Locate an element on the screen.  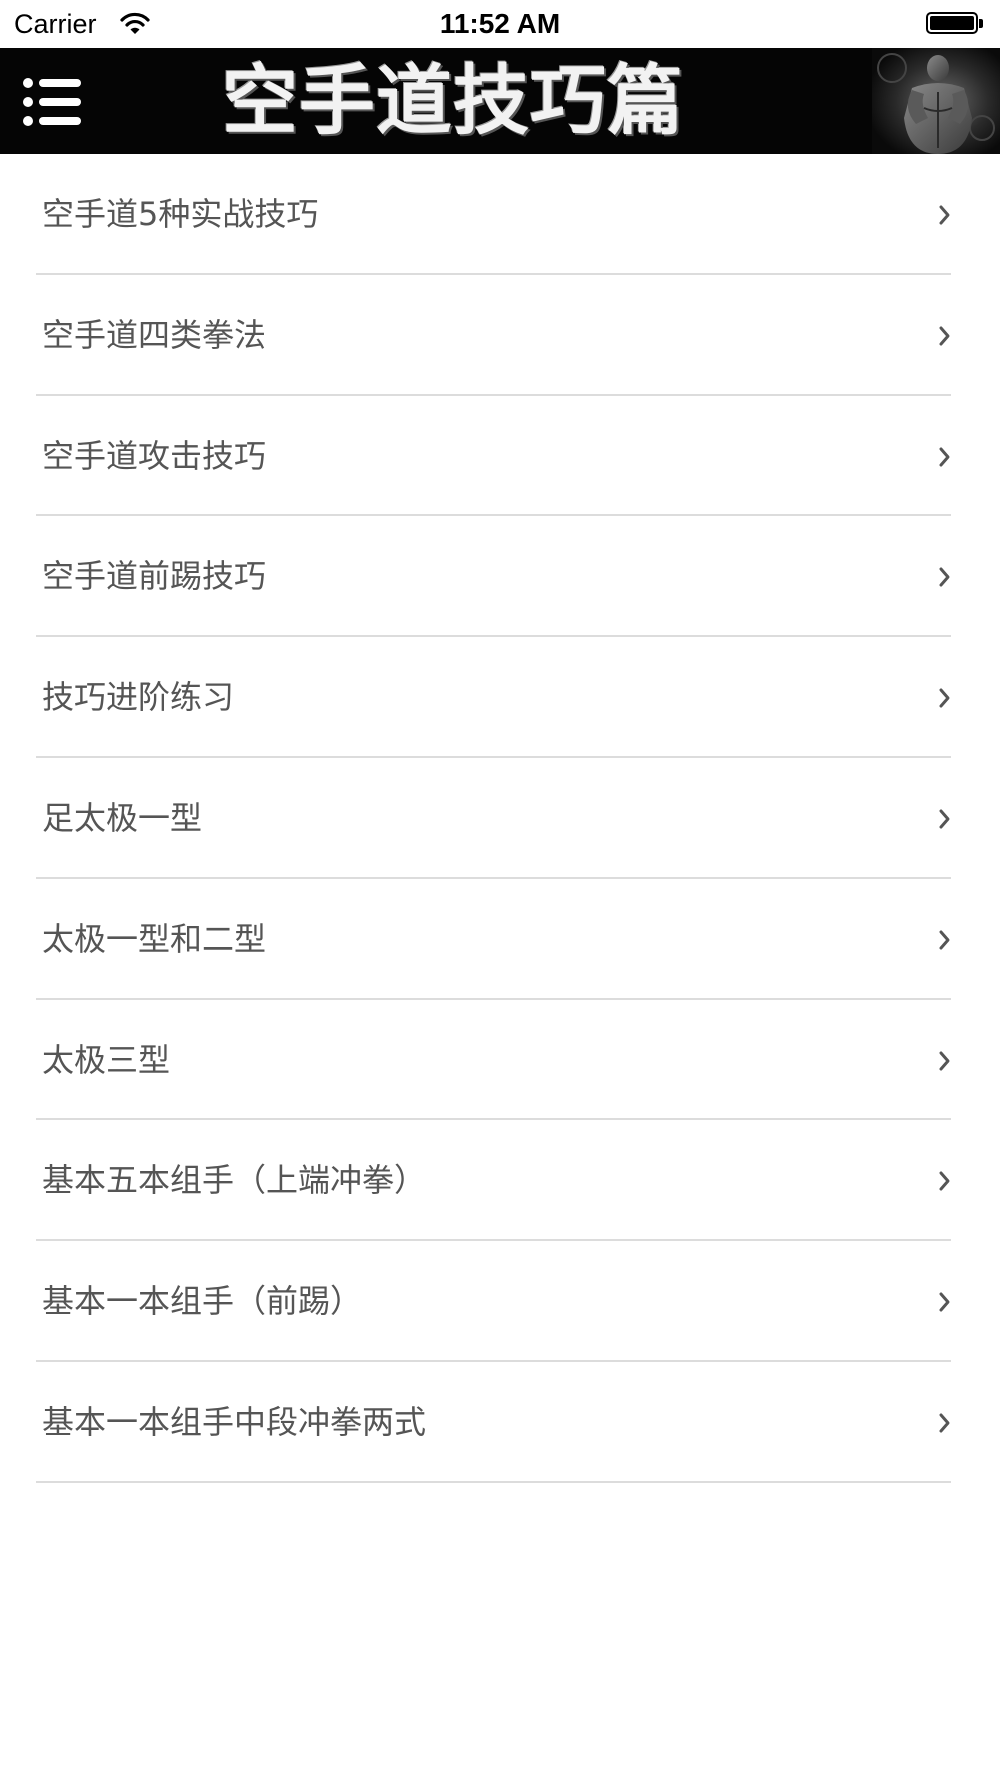
list-item: 空手道四类拳法 is located at coordinates (500, 335).